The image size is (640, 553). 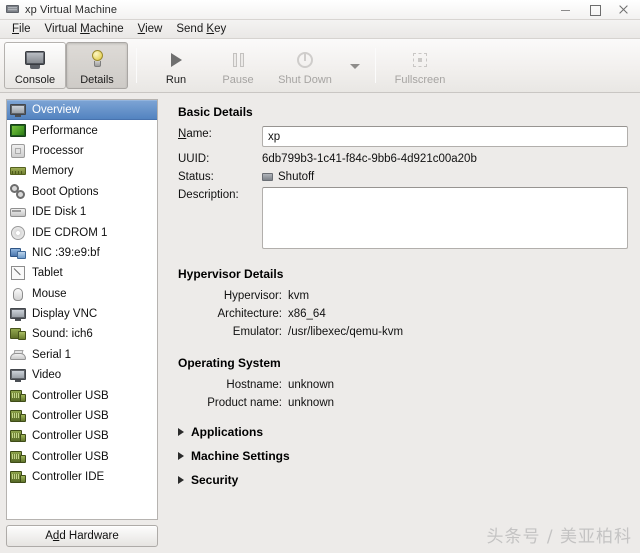 What do you see at coordinates (267, 177) in the screenshot?
I see `shutoff-monitor-icon` at bounding box center [267, 177].